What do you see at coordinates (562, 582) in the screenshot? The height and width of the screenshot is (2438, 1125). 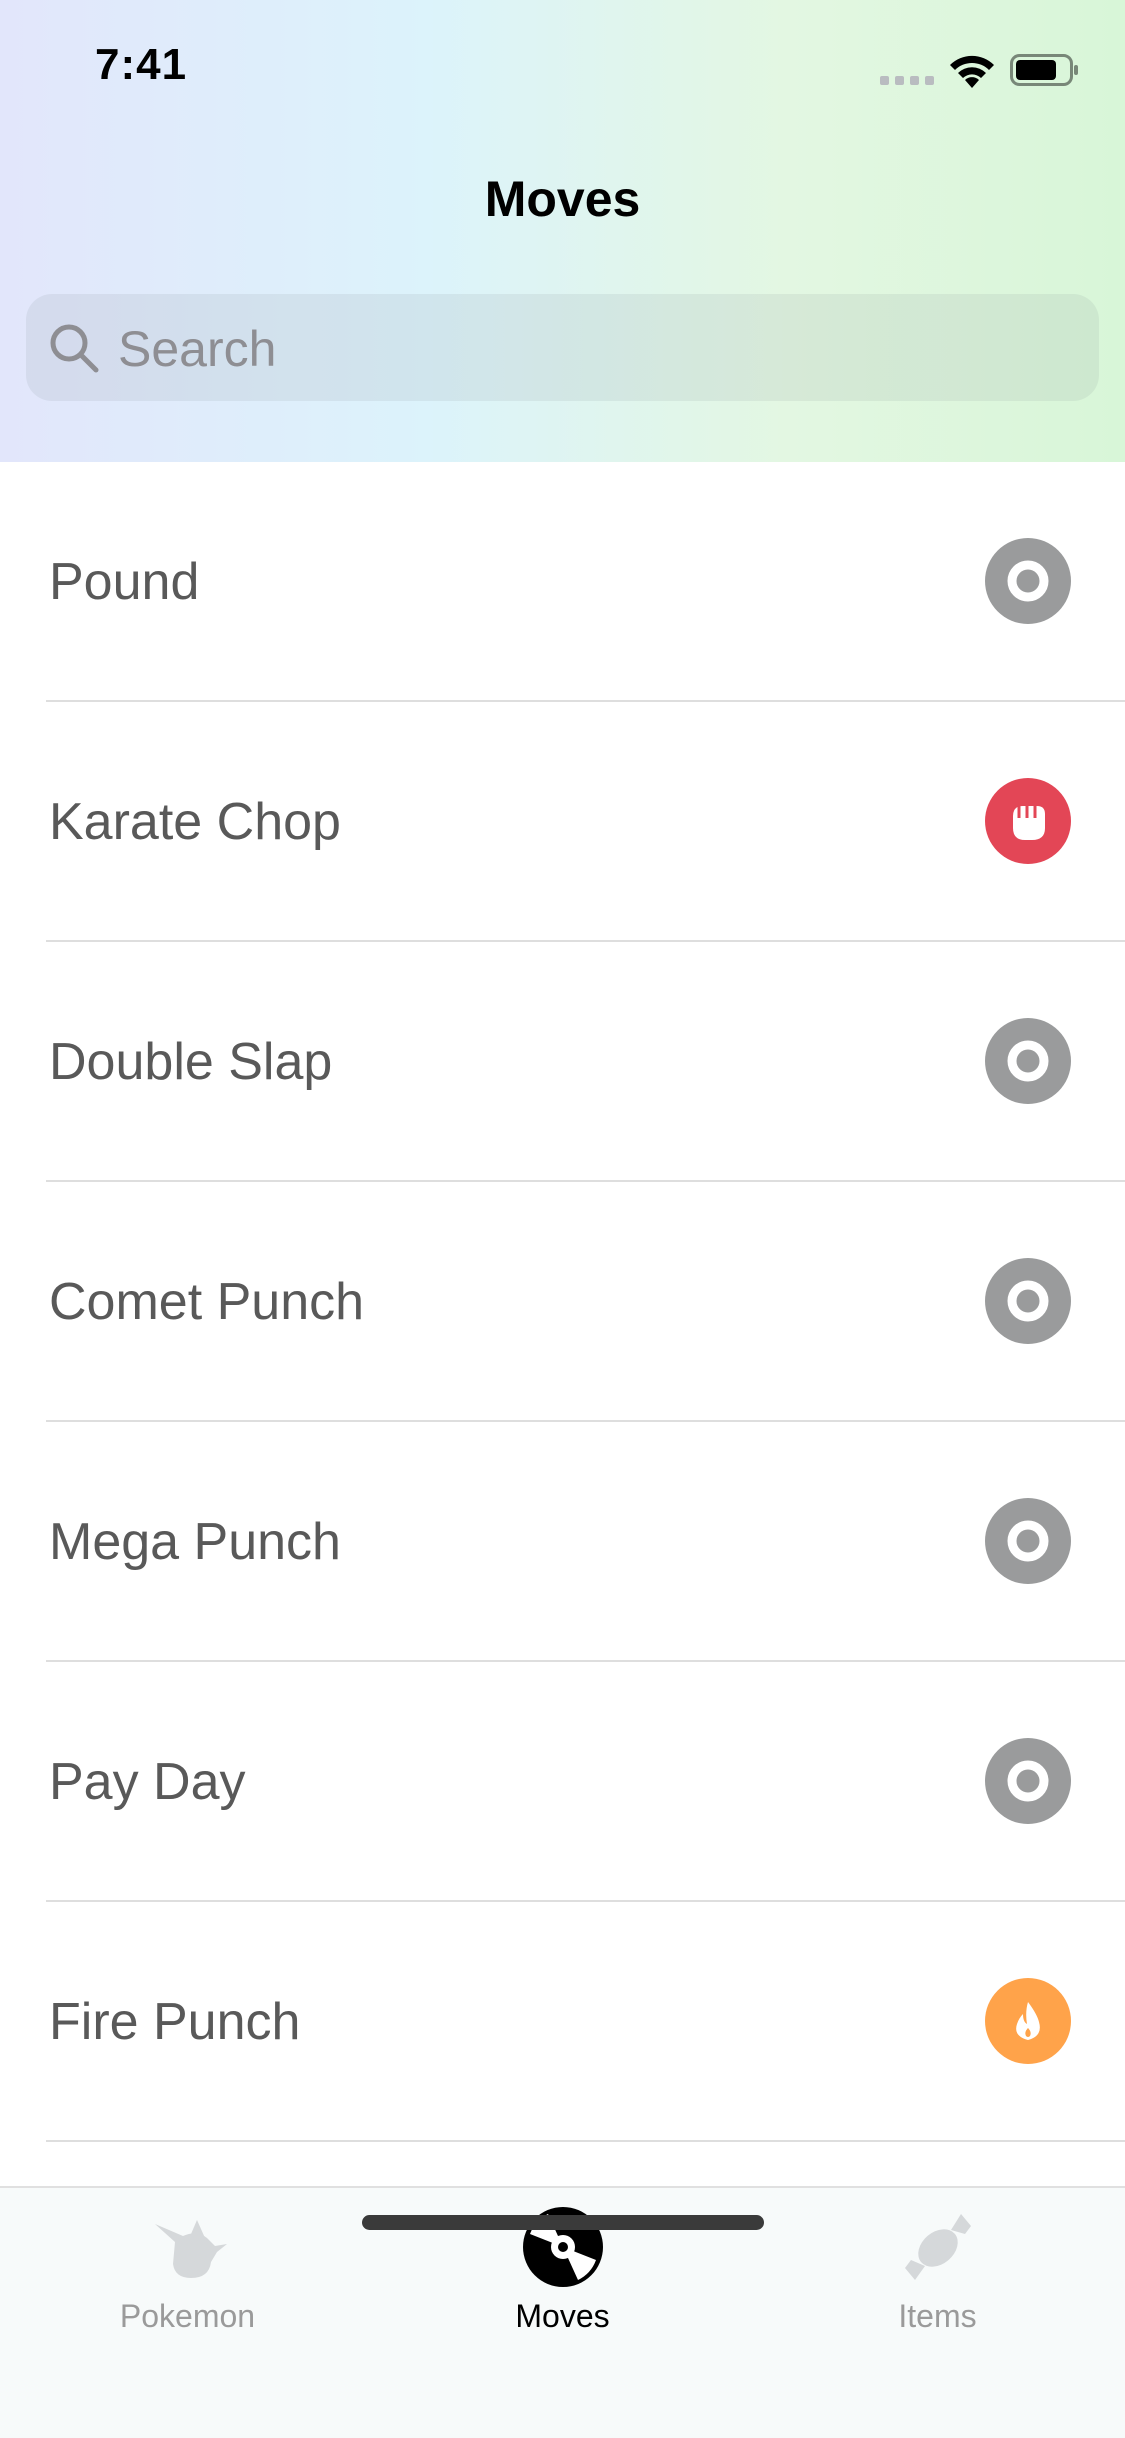 I see `list-item: Pound` at bounding box center [562, 582].